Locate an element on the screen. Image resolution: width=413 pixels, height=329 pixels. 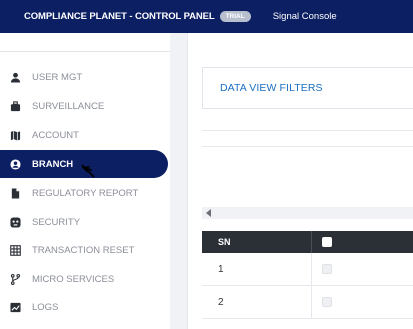
sidebar-item-user-mgt: USER MGT is located at coordinates (85, 77).